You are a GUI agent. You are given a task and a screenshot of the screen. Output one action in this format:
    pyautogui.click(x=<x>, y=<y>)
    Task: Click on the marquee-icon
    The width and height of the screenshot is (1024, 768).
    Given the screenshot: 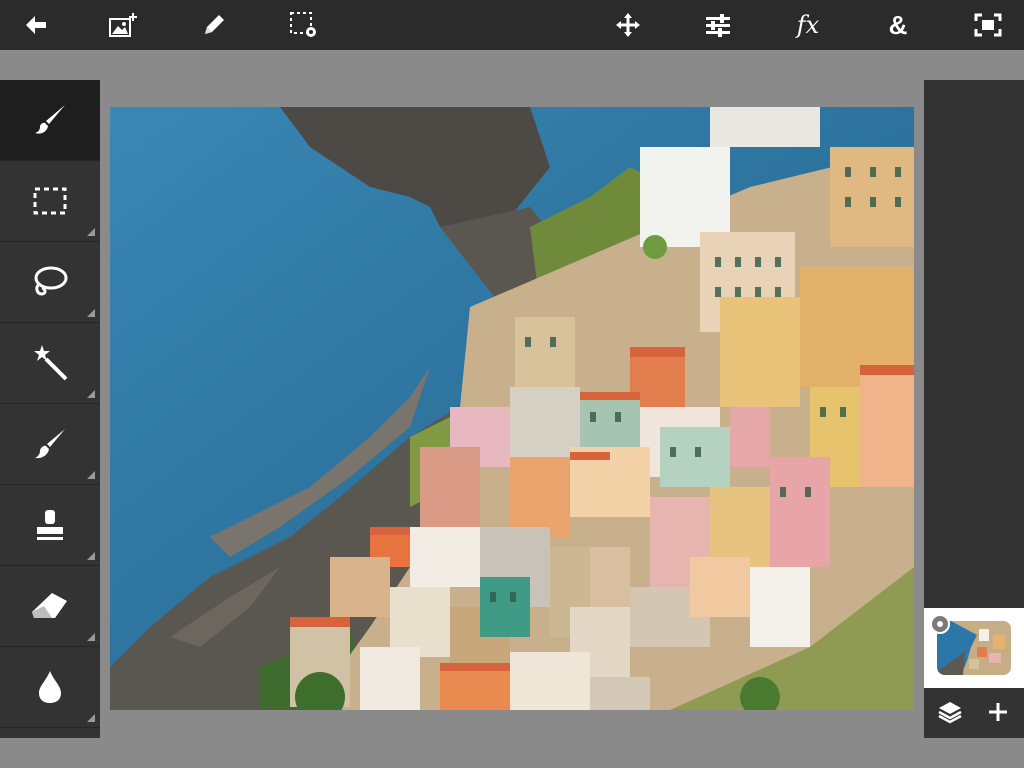 What is the action you would take?
    pyautogui.click(x=50, y=201)
    